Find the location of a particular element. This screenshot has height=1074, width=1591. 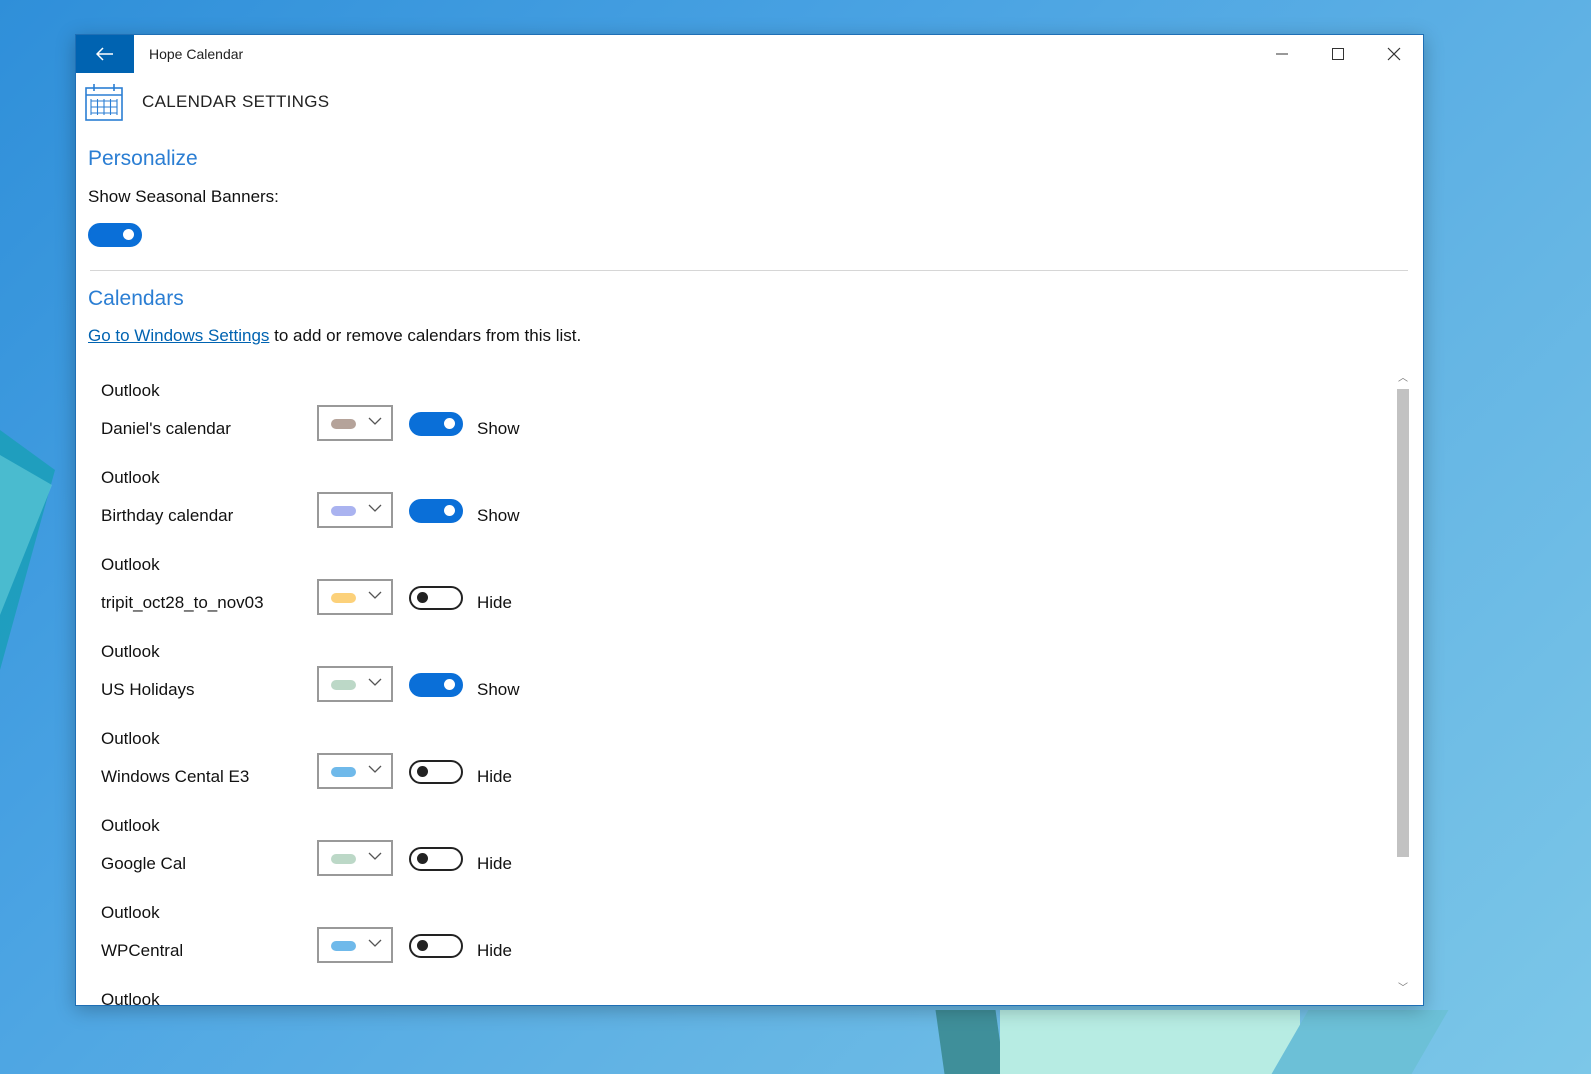

calendar-row: Outlook WPCentral Hide is located at coordinates (733, 940).